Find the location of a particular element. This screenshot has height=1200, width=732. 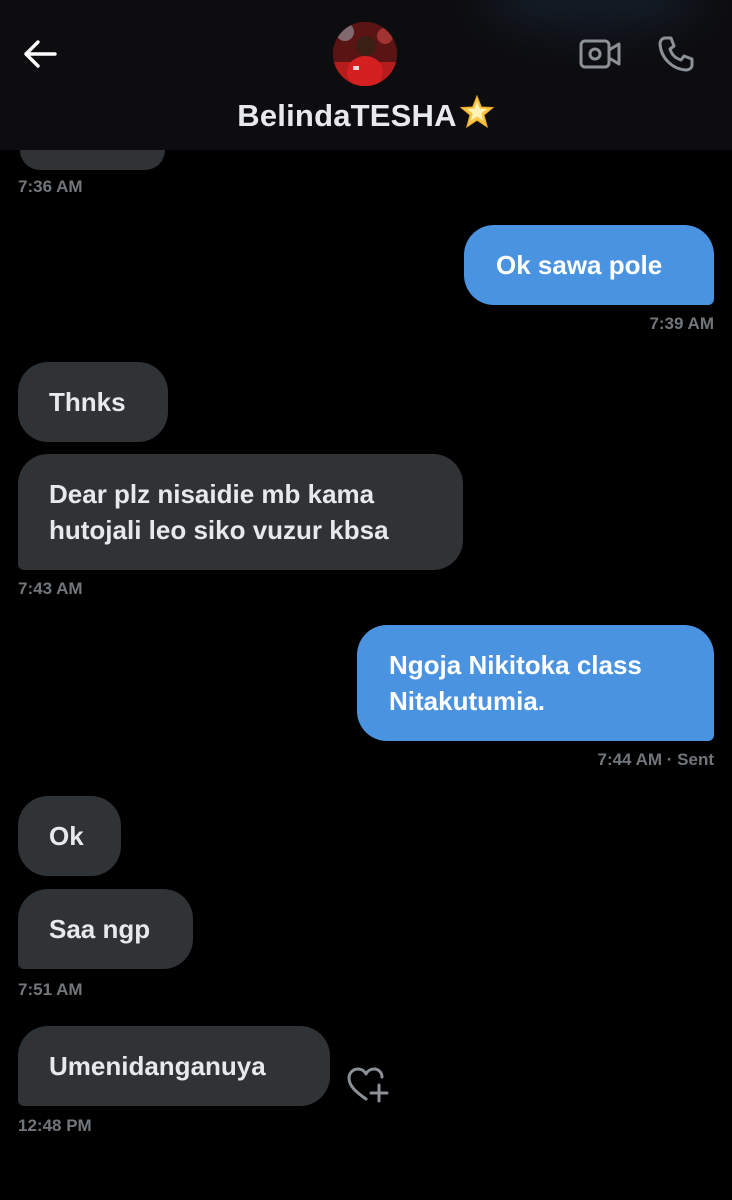

arrow-left-icon is located at coordinates (40, 54).